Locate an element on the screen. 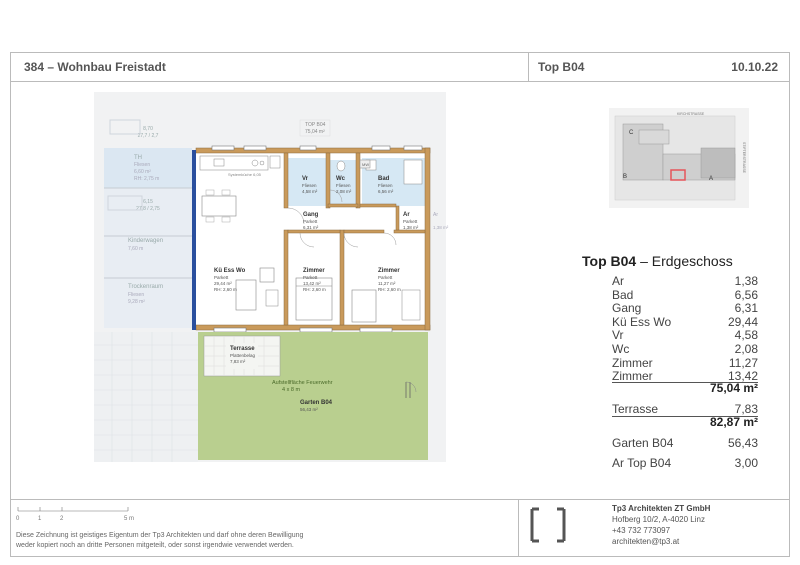 The width and height of the screenshot is (800, 565). table-row-value: 6,56 is located at coordinates (746, 294).